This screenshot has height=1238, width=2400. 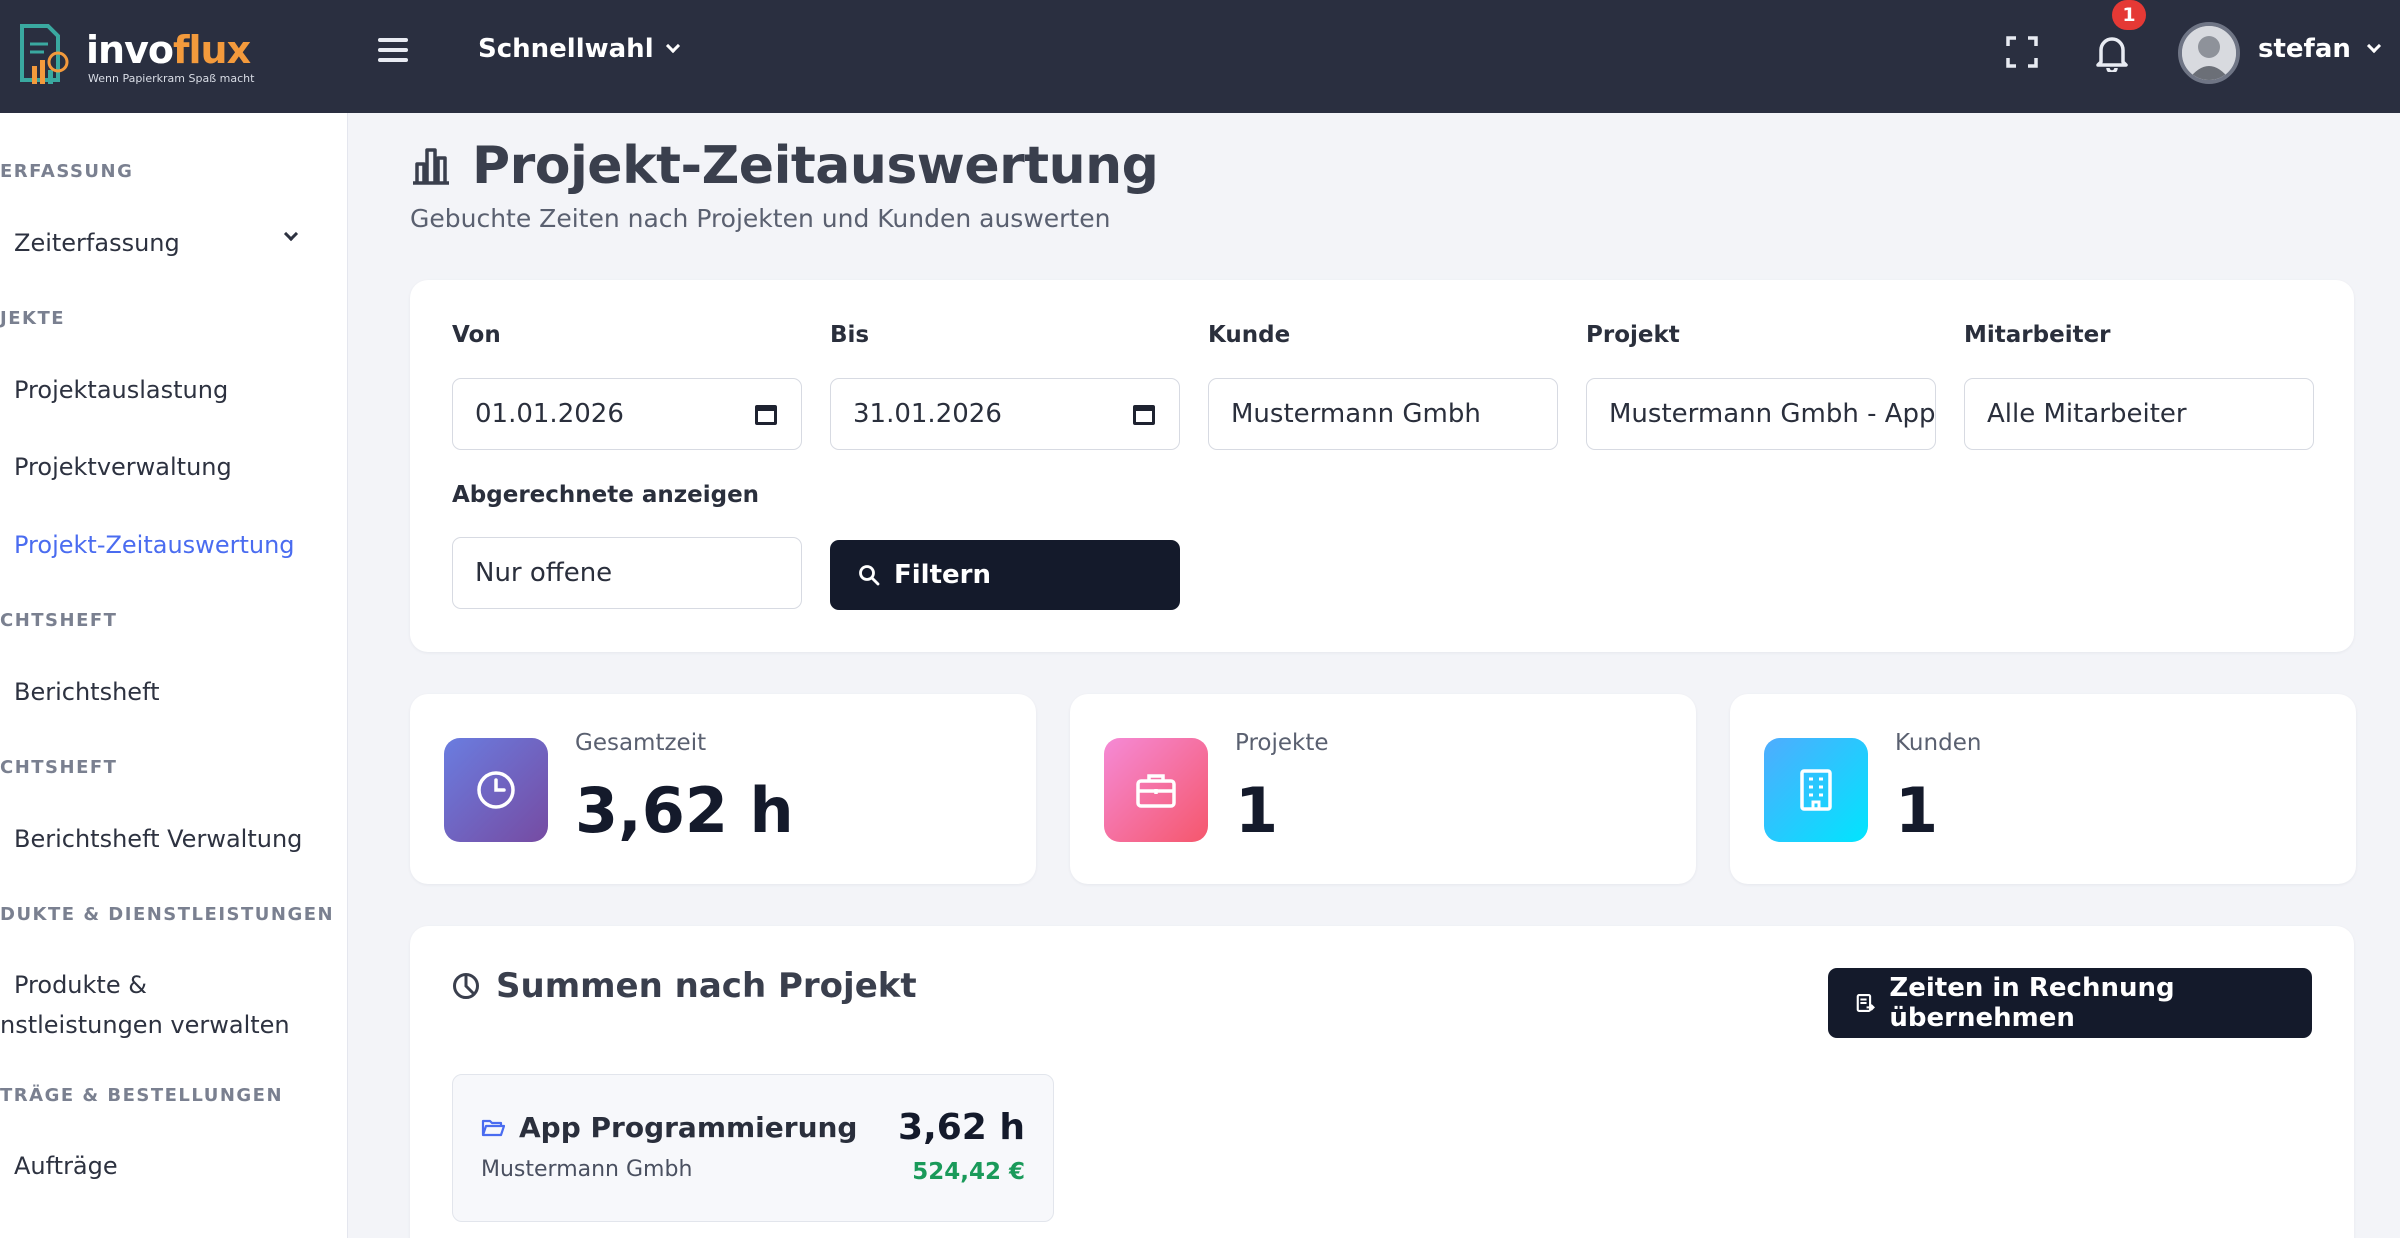 I want to click on summary-title: Summen nach Projekt, so click(x=706, y=986).